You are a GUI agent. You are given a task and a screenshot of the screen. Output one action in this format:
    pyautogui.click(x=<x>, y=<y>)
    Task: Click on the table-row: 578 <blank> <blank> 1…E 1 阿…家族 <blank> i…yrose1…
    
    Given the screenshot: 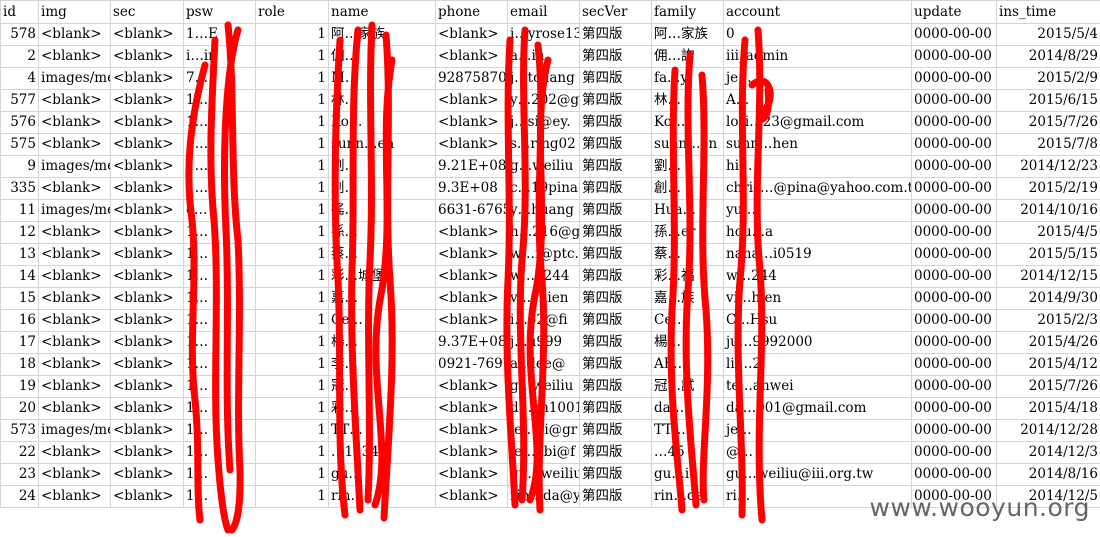 What is the action you would take?
    pyautogui.click(x=550, y=34)
    